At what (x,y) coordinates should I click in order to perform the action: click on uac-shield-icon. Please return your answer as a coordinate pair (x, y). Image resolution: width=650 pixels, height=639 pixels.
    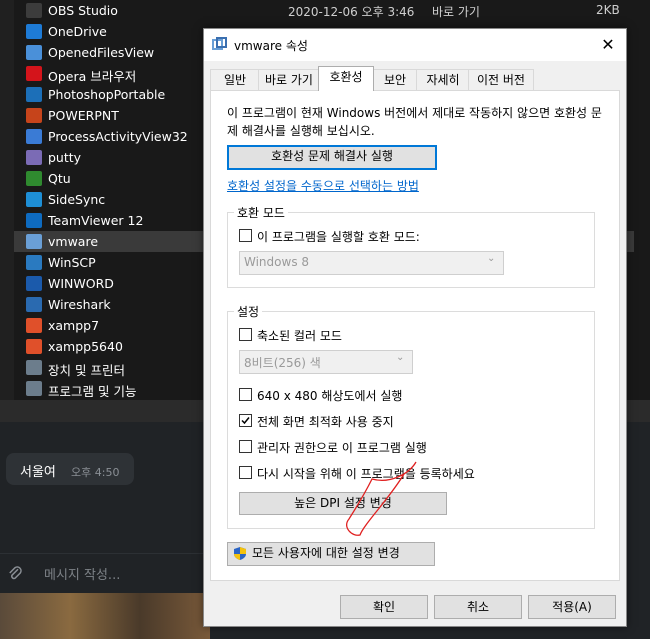
    Looking at the image, I should click on (240, 553).